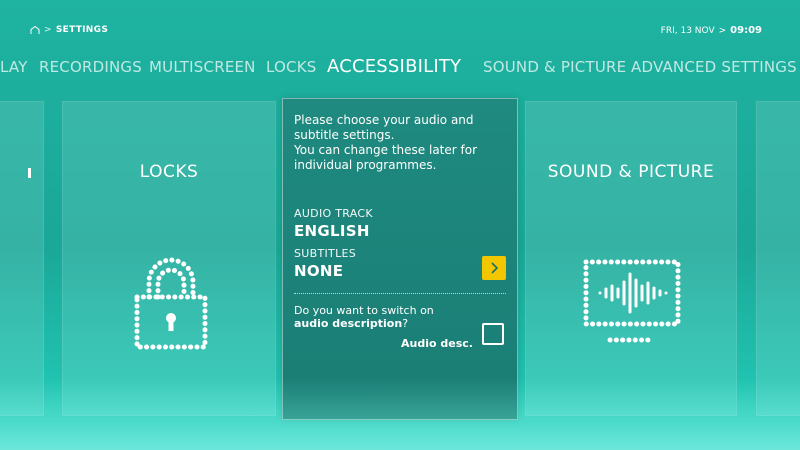 This screenshot has width=800, height=450. Describe the element at coordinates (746, 30) in the screenshot. I see `time-text: 09:09` at that location.